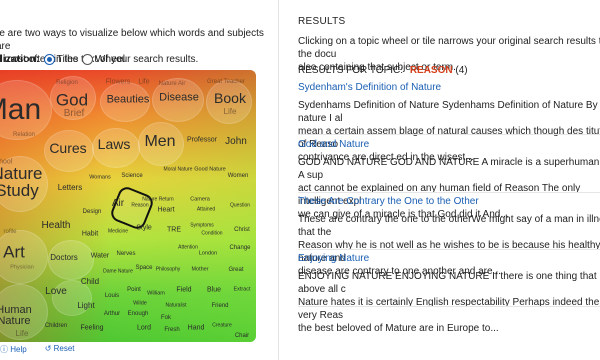  I want to click on topic-tile-health: Health, so click(56, 226).